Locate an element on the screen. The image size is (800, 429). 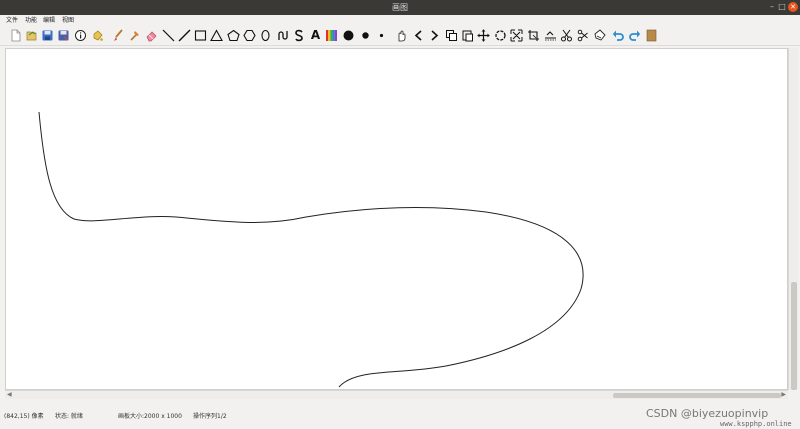
watermark-url: www.kspphp.online is located at coordinates (756, 424).